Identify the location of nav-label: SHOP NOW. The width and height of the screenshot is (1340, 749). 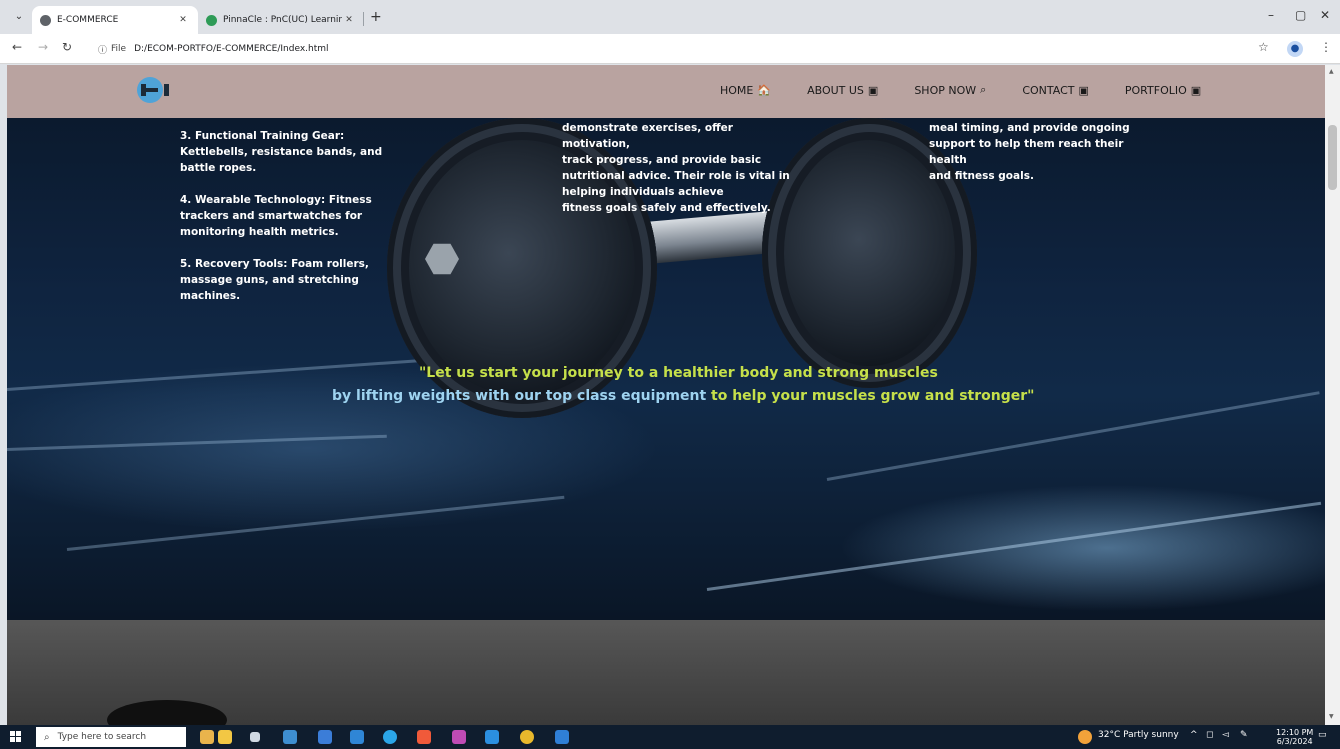
(945, 90).